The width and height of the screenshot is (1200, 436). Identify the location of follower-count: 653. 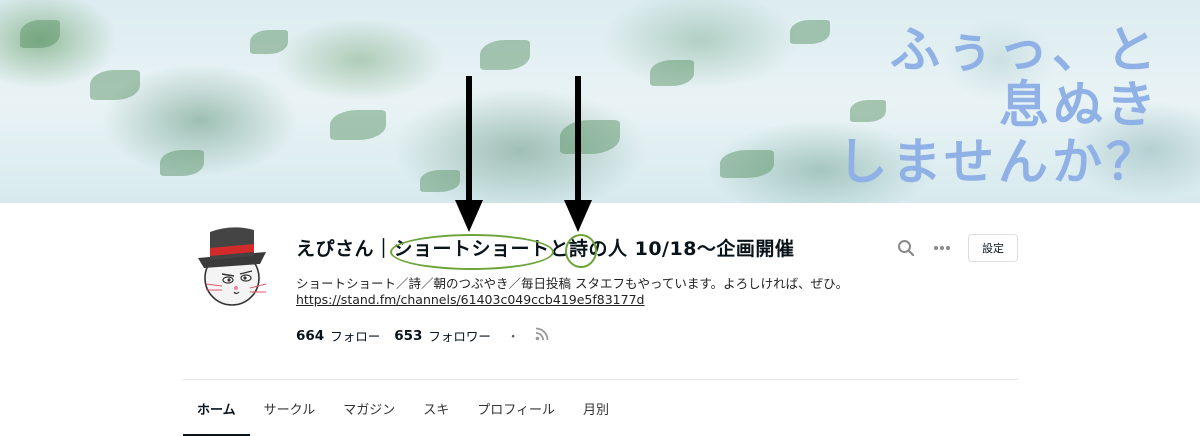
(408, 336).